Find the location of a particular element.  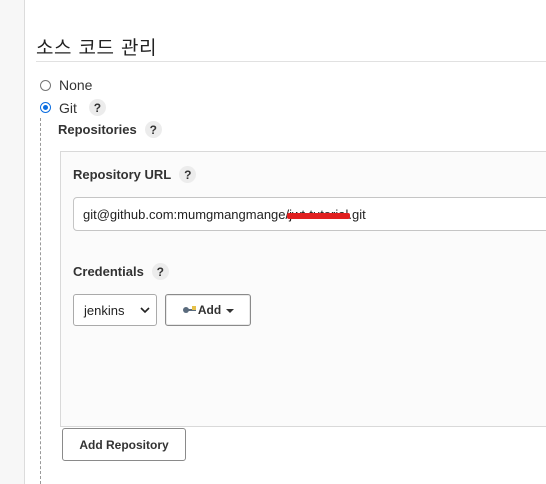

add-credentials-button: Add is located at coordinates (208, 310).